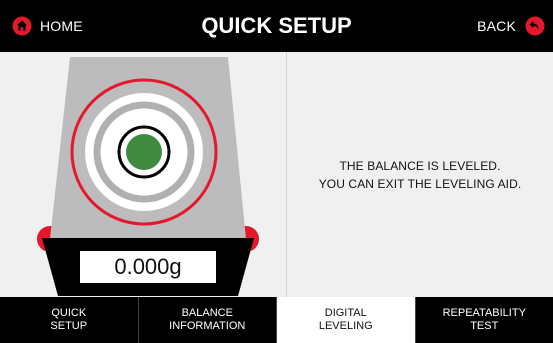  I want to click on tab-label-line1: QUICK, so click(69, 313).